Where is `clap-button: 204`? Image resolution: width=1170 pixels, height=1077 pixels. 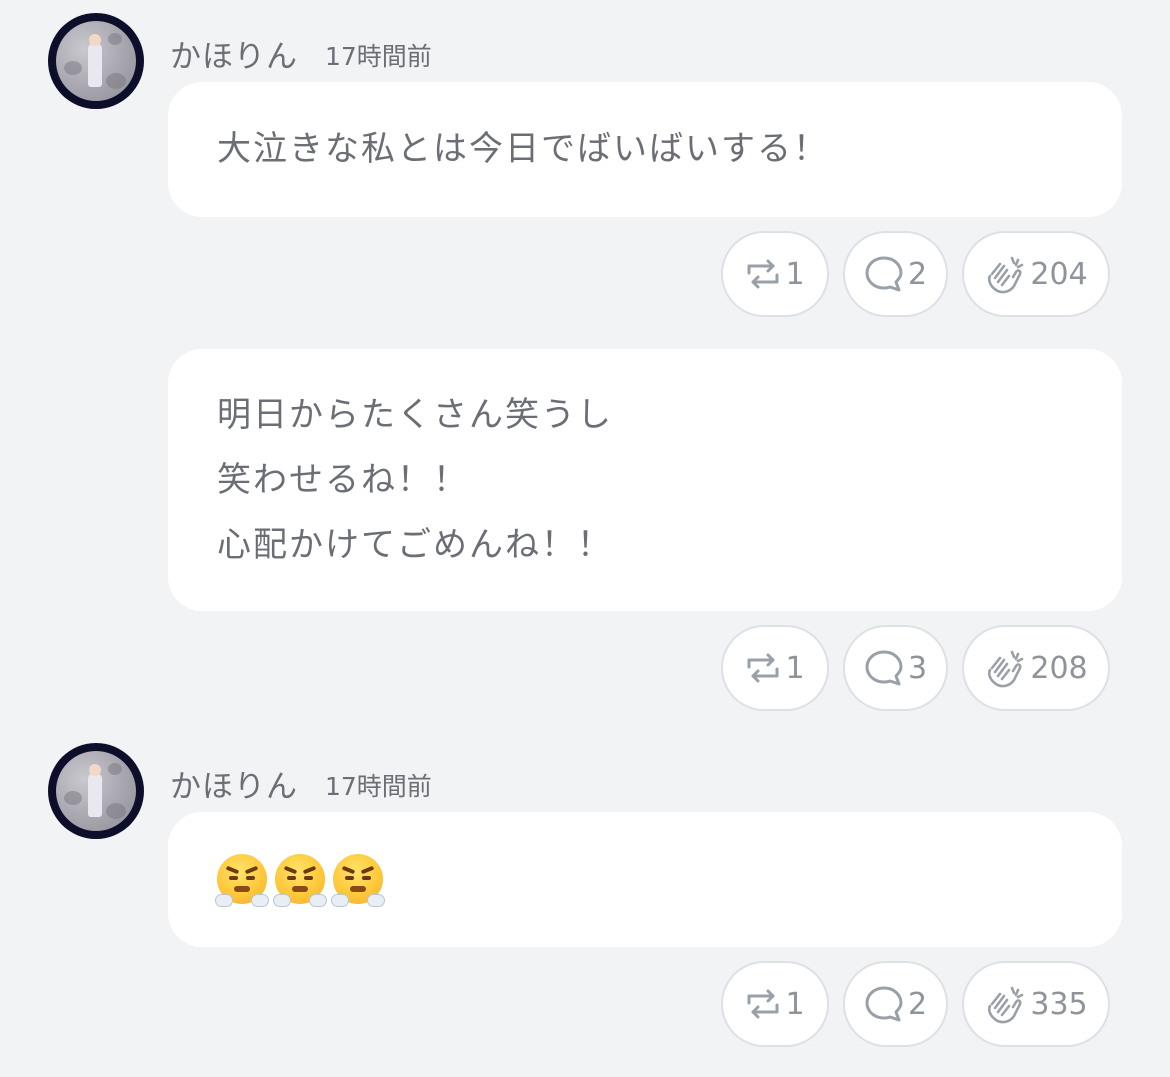 clap-button: 204 is located at coordinates (1036, 274).